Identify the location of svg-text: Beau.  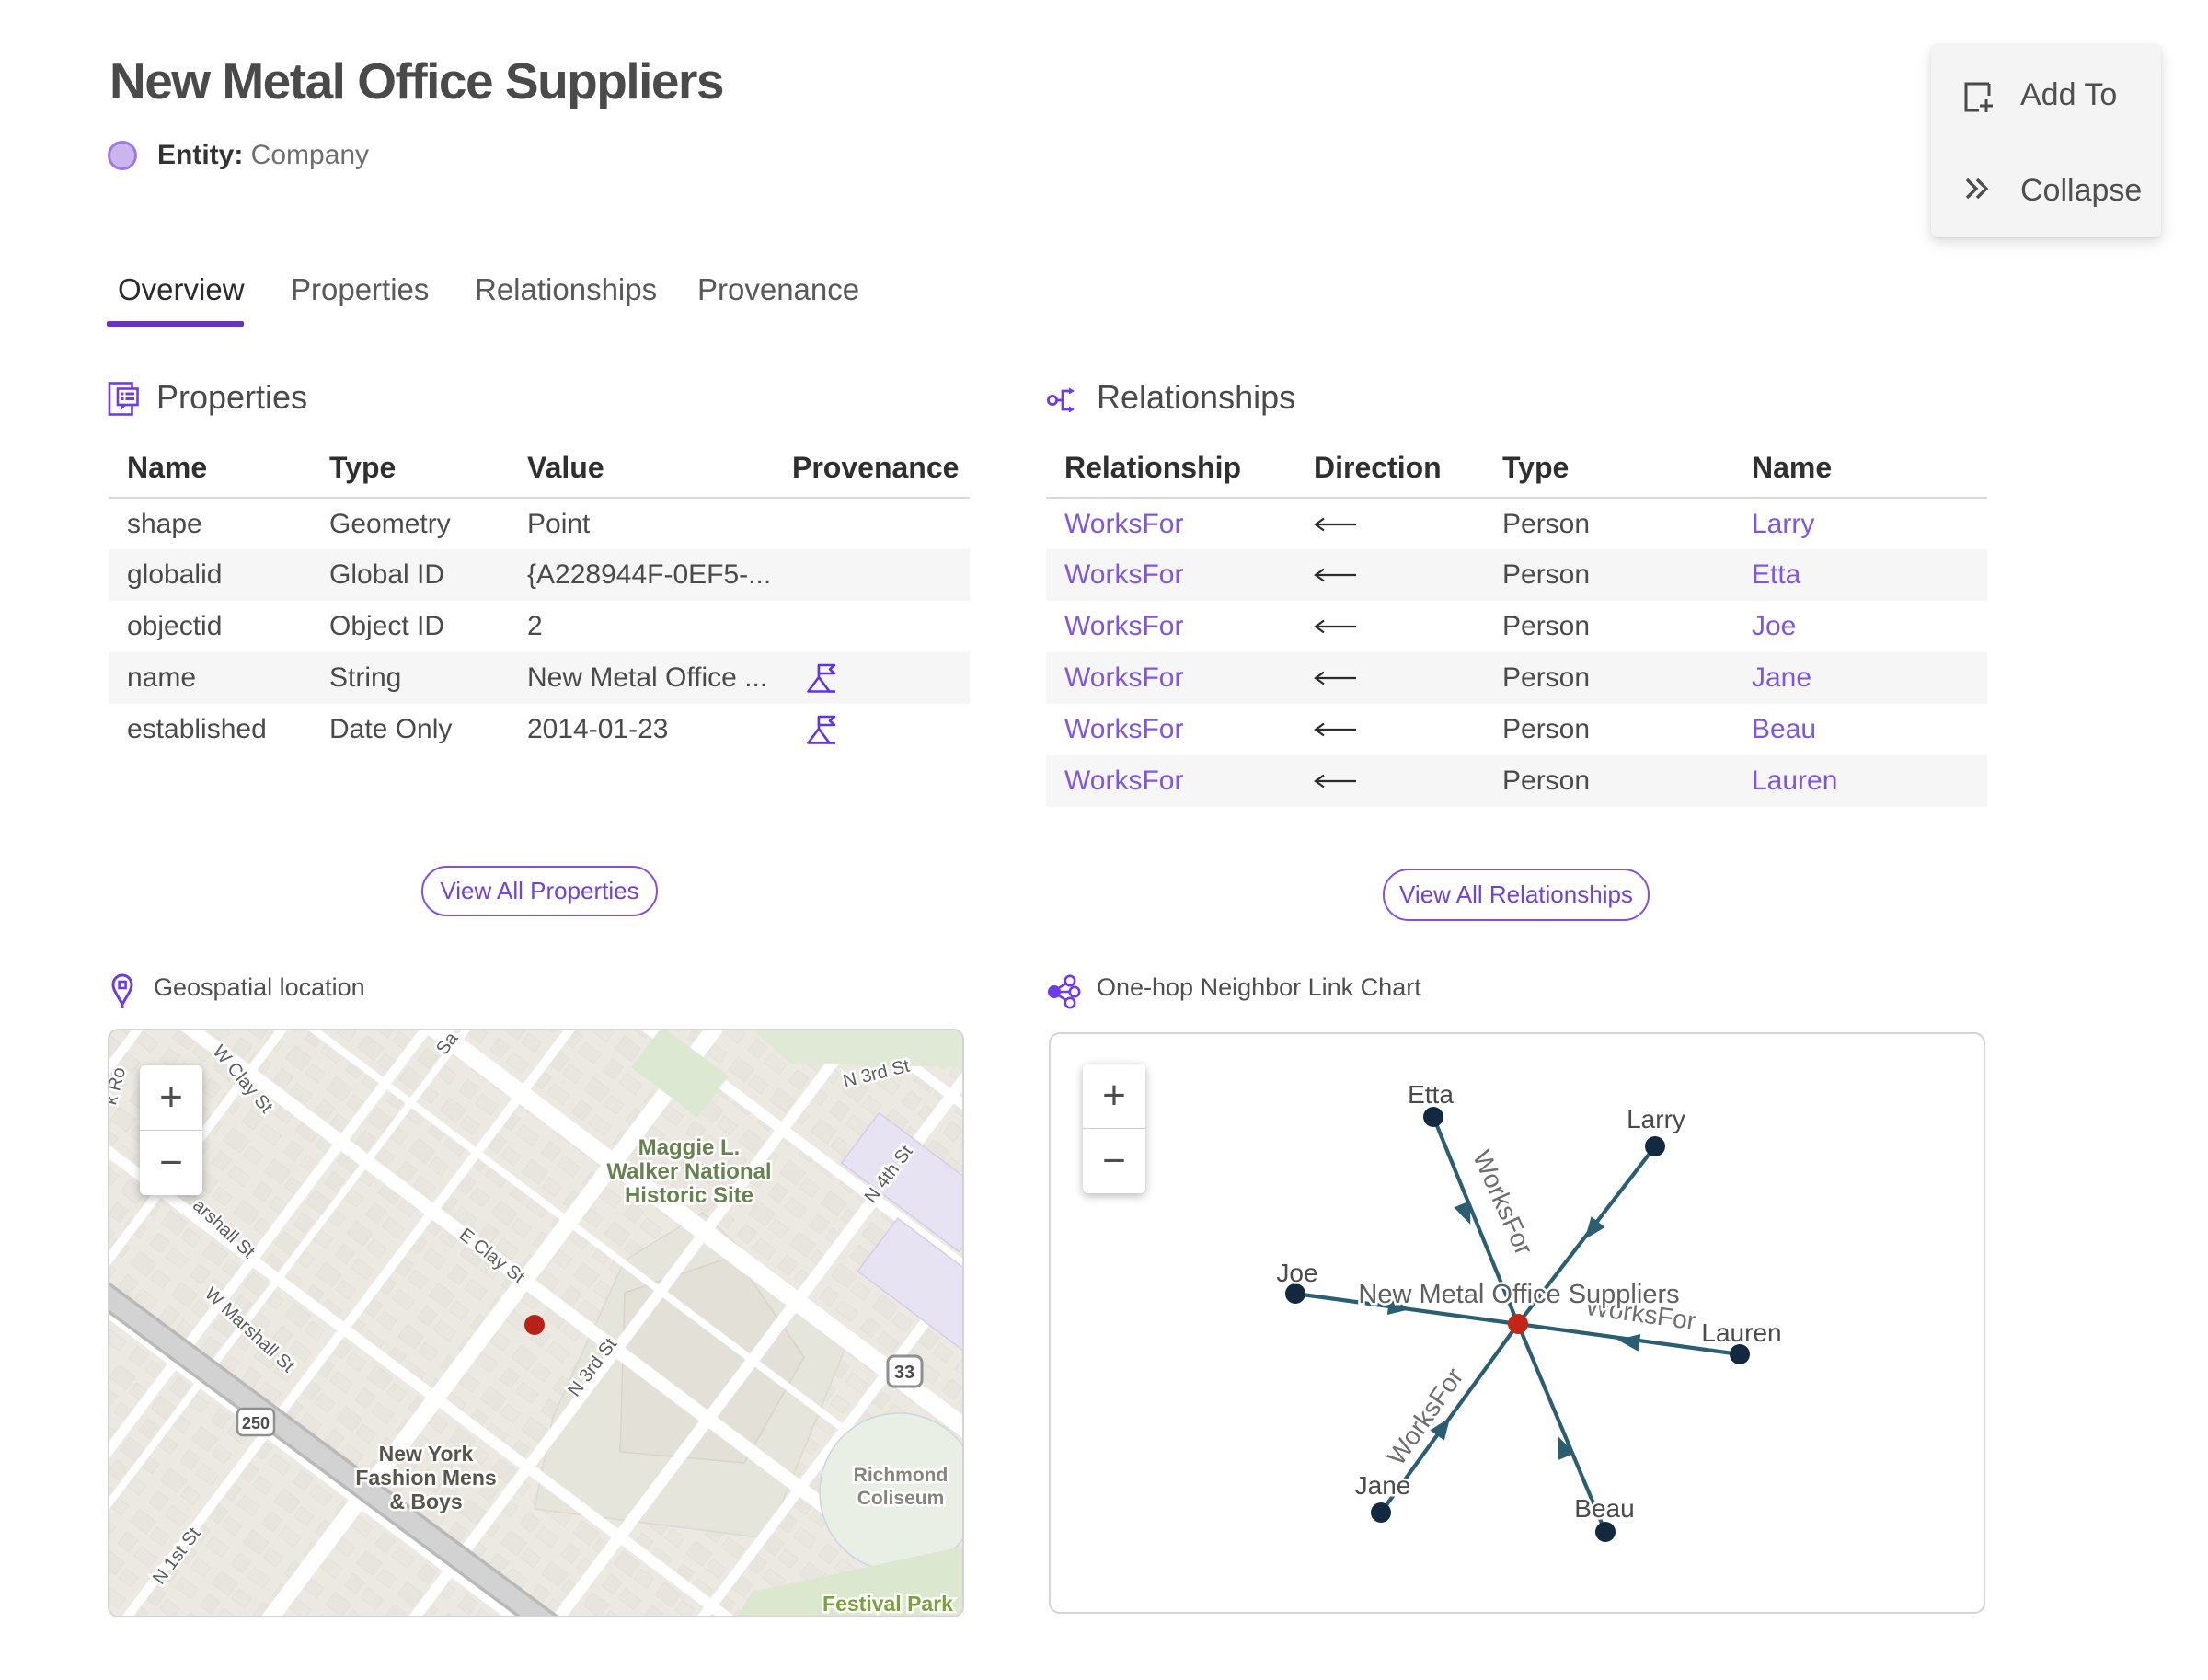
(1604, 1508).